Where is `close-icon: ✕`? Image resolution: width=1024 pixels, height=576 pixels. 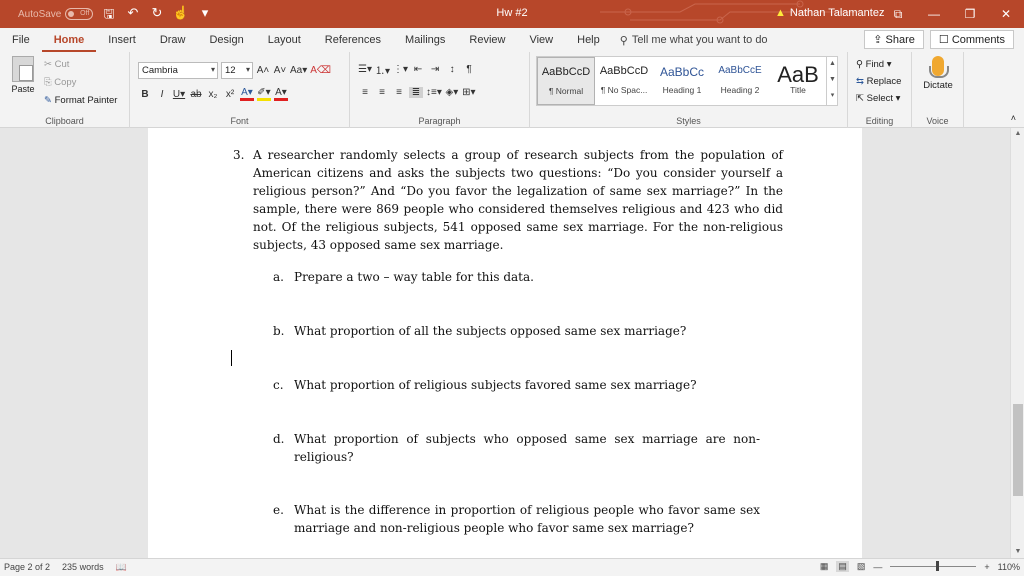
close-icon: ✕ is located at coordinates (1006, 14).